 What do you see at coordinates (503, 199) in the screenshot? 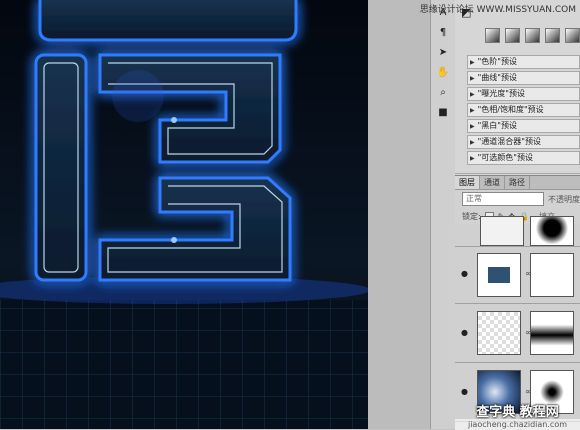
I see `blend-mode-select: 正常` at bounding box center [503, 199].